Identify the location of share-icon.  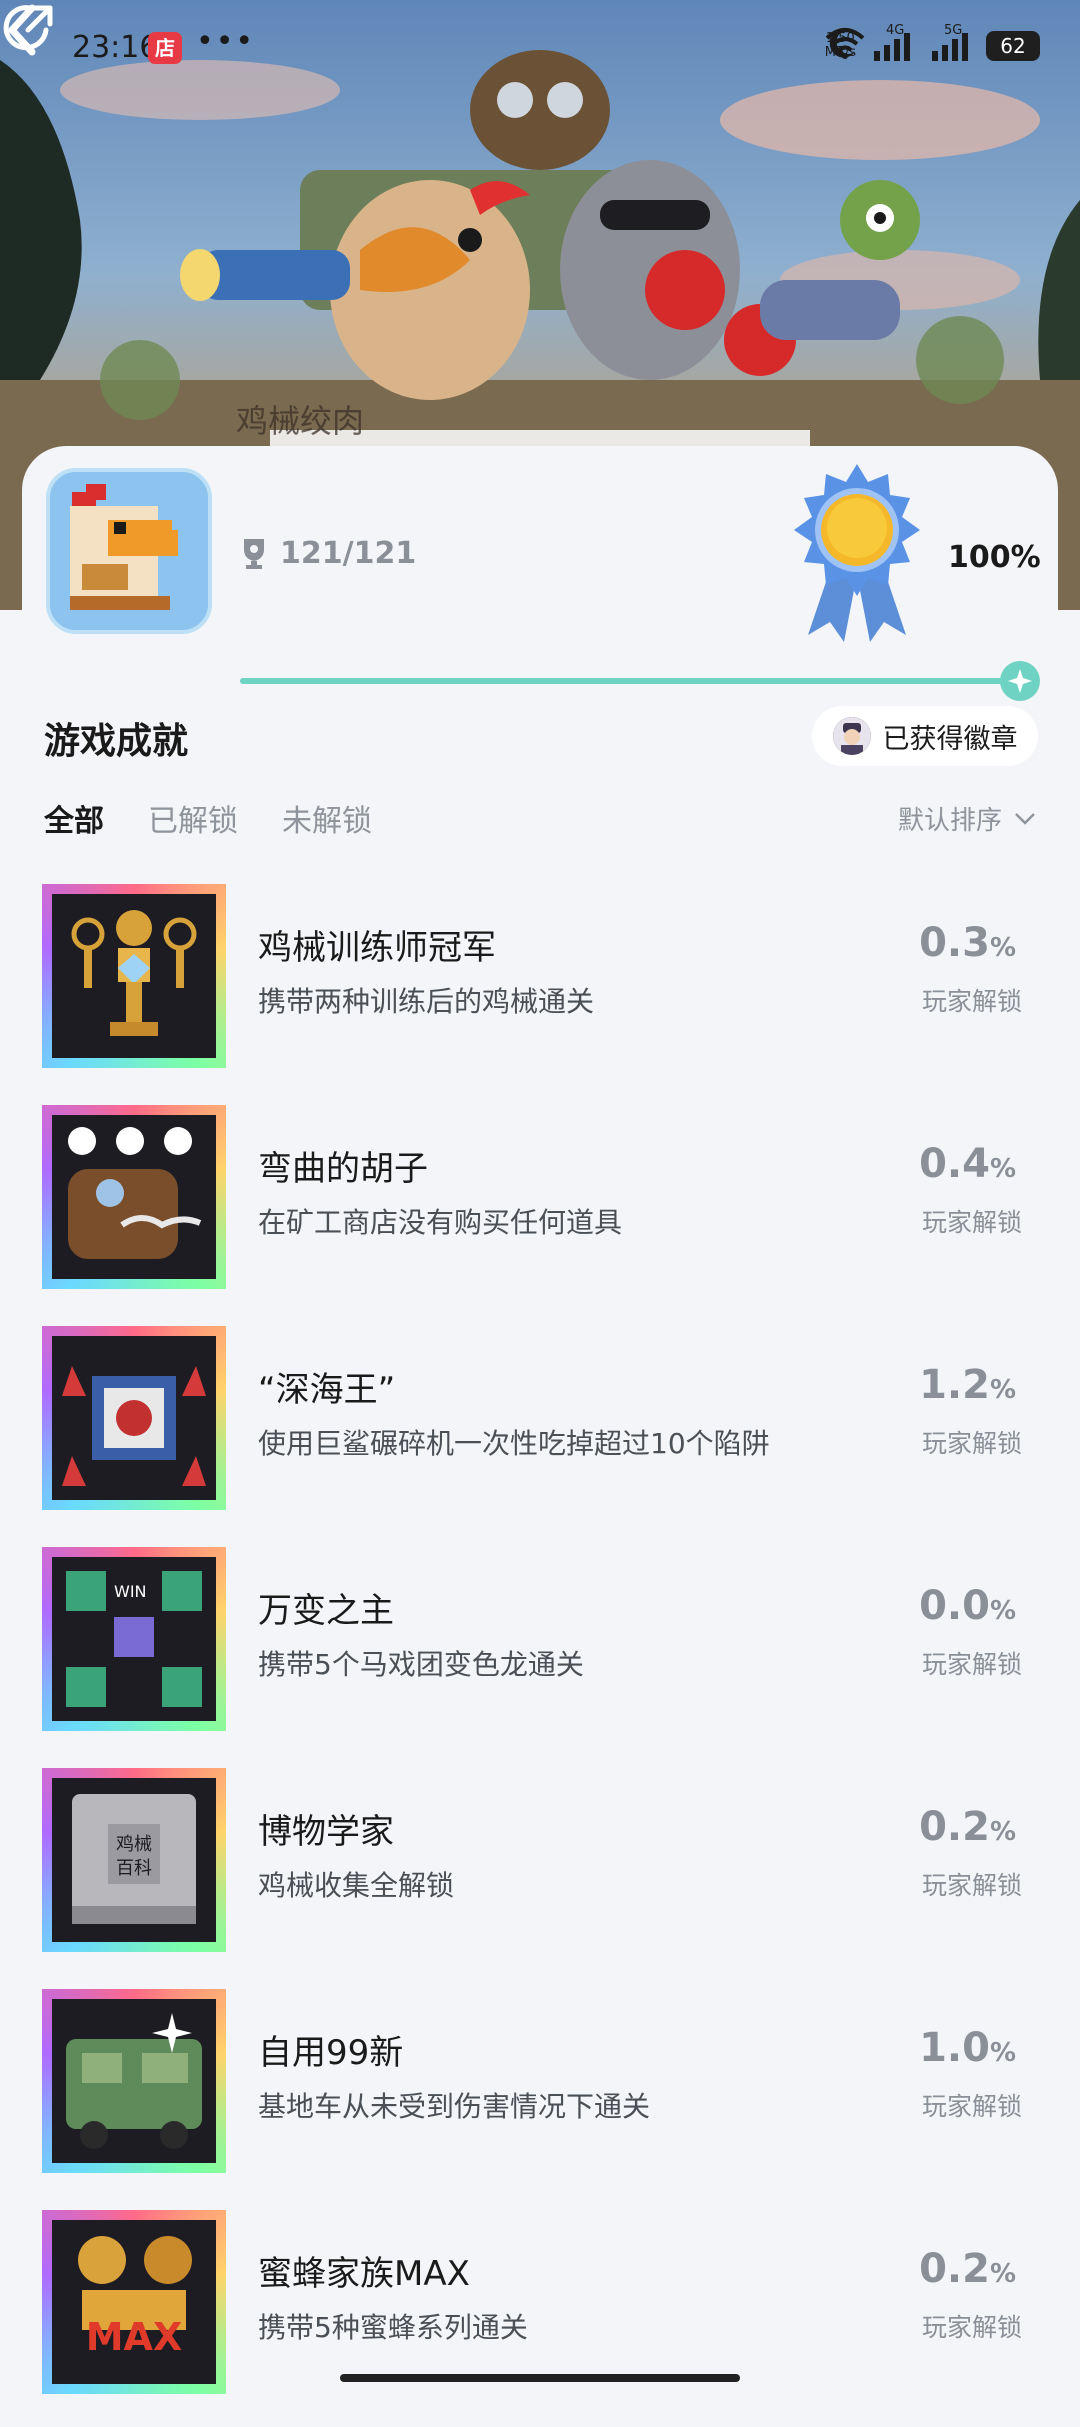
(28, 28).